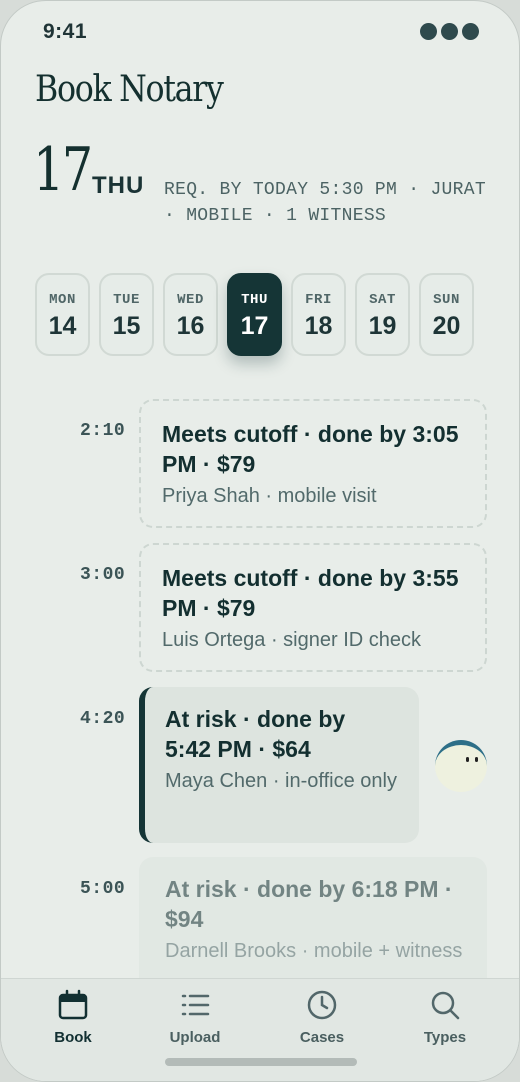 The height and width of the screenshot is (1082, 520). Describe the element at coordinates (126, 300) in the screenshot. I see `day-chip-dow: TUE` at that location.